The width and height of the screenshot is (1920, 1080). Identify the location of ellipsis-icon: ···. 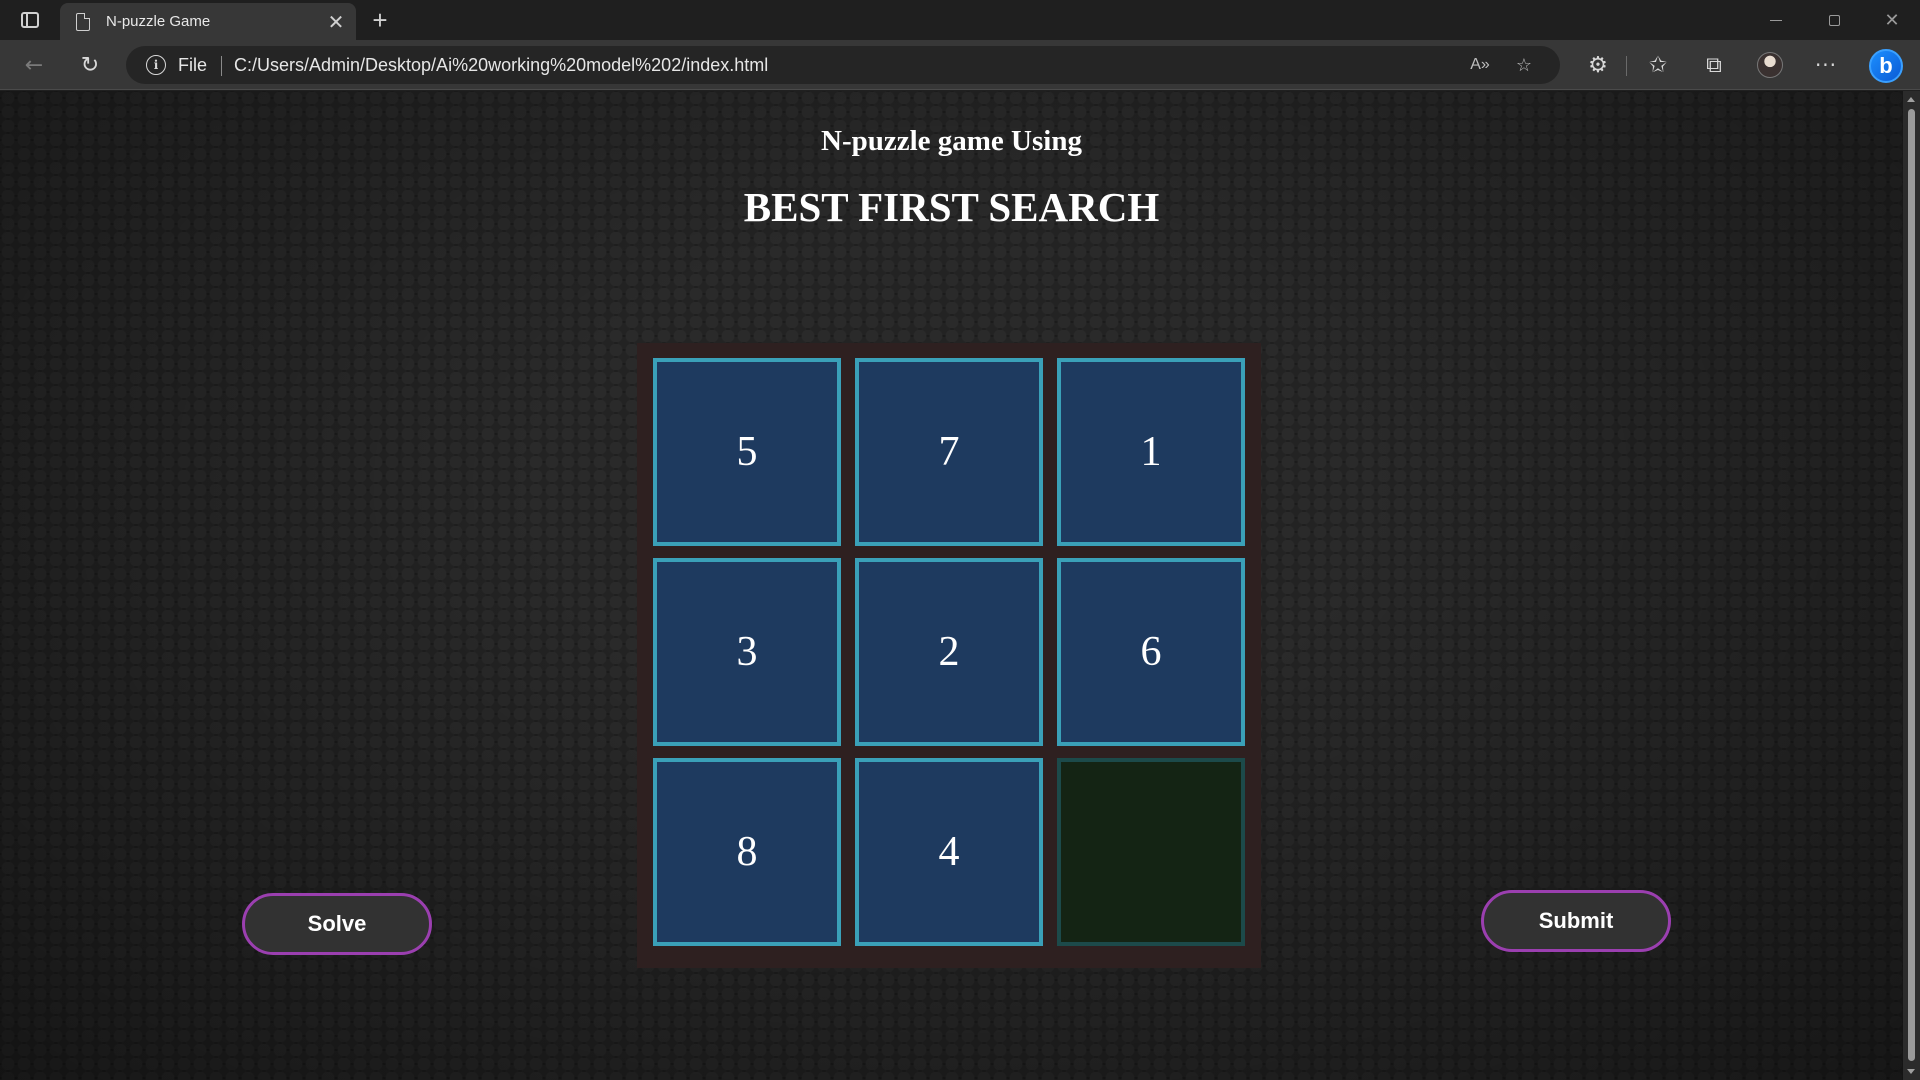
(1826, 65).